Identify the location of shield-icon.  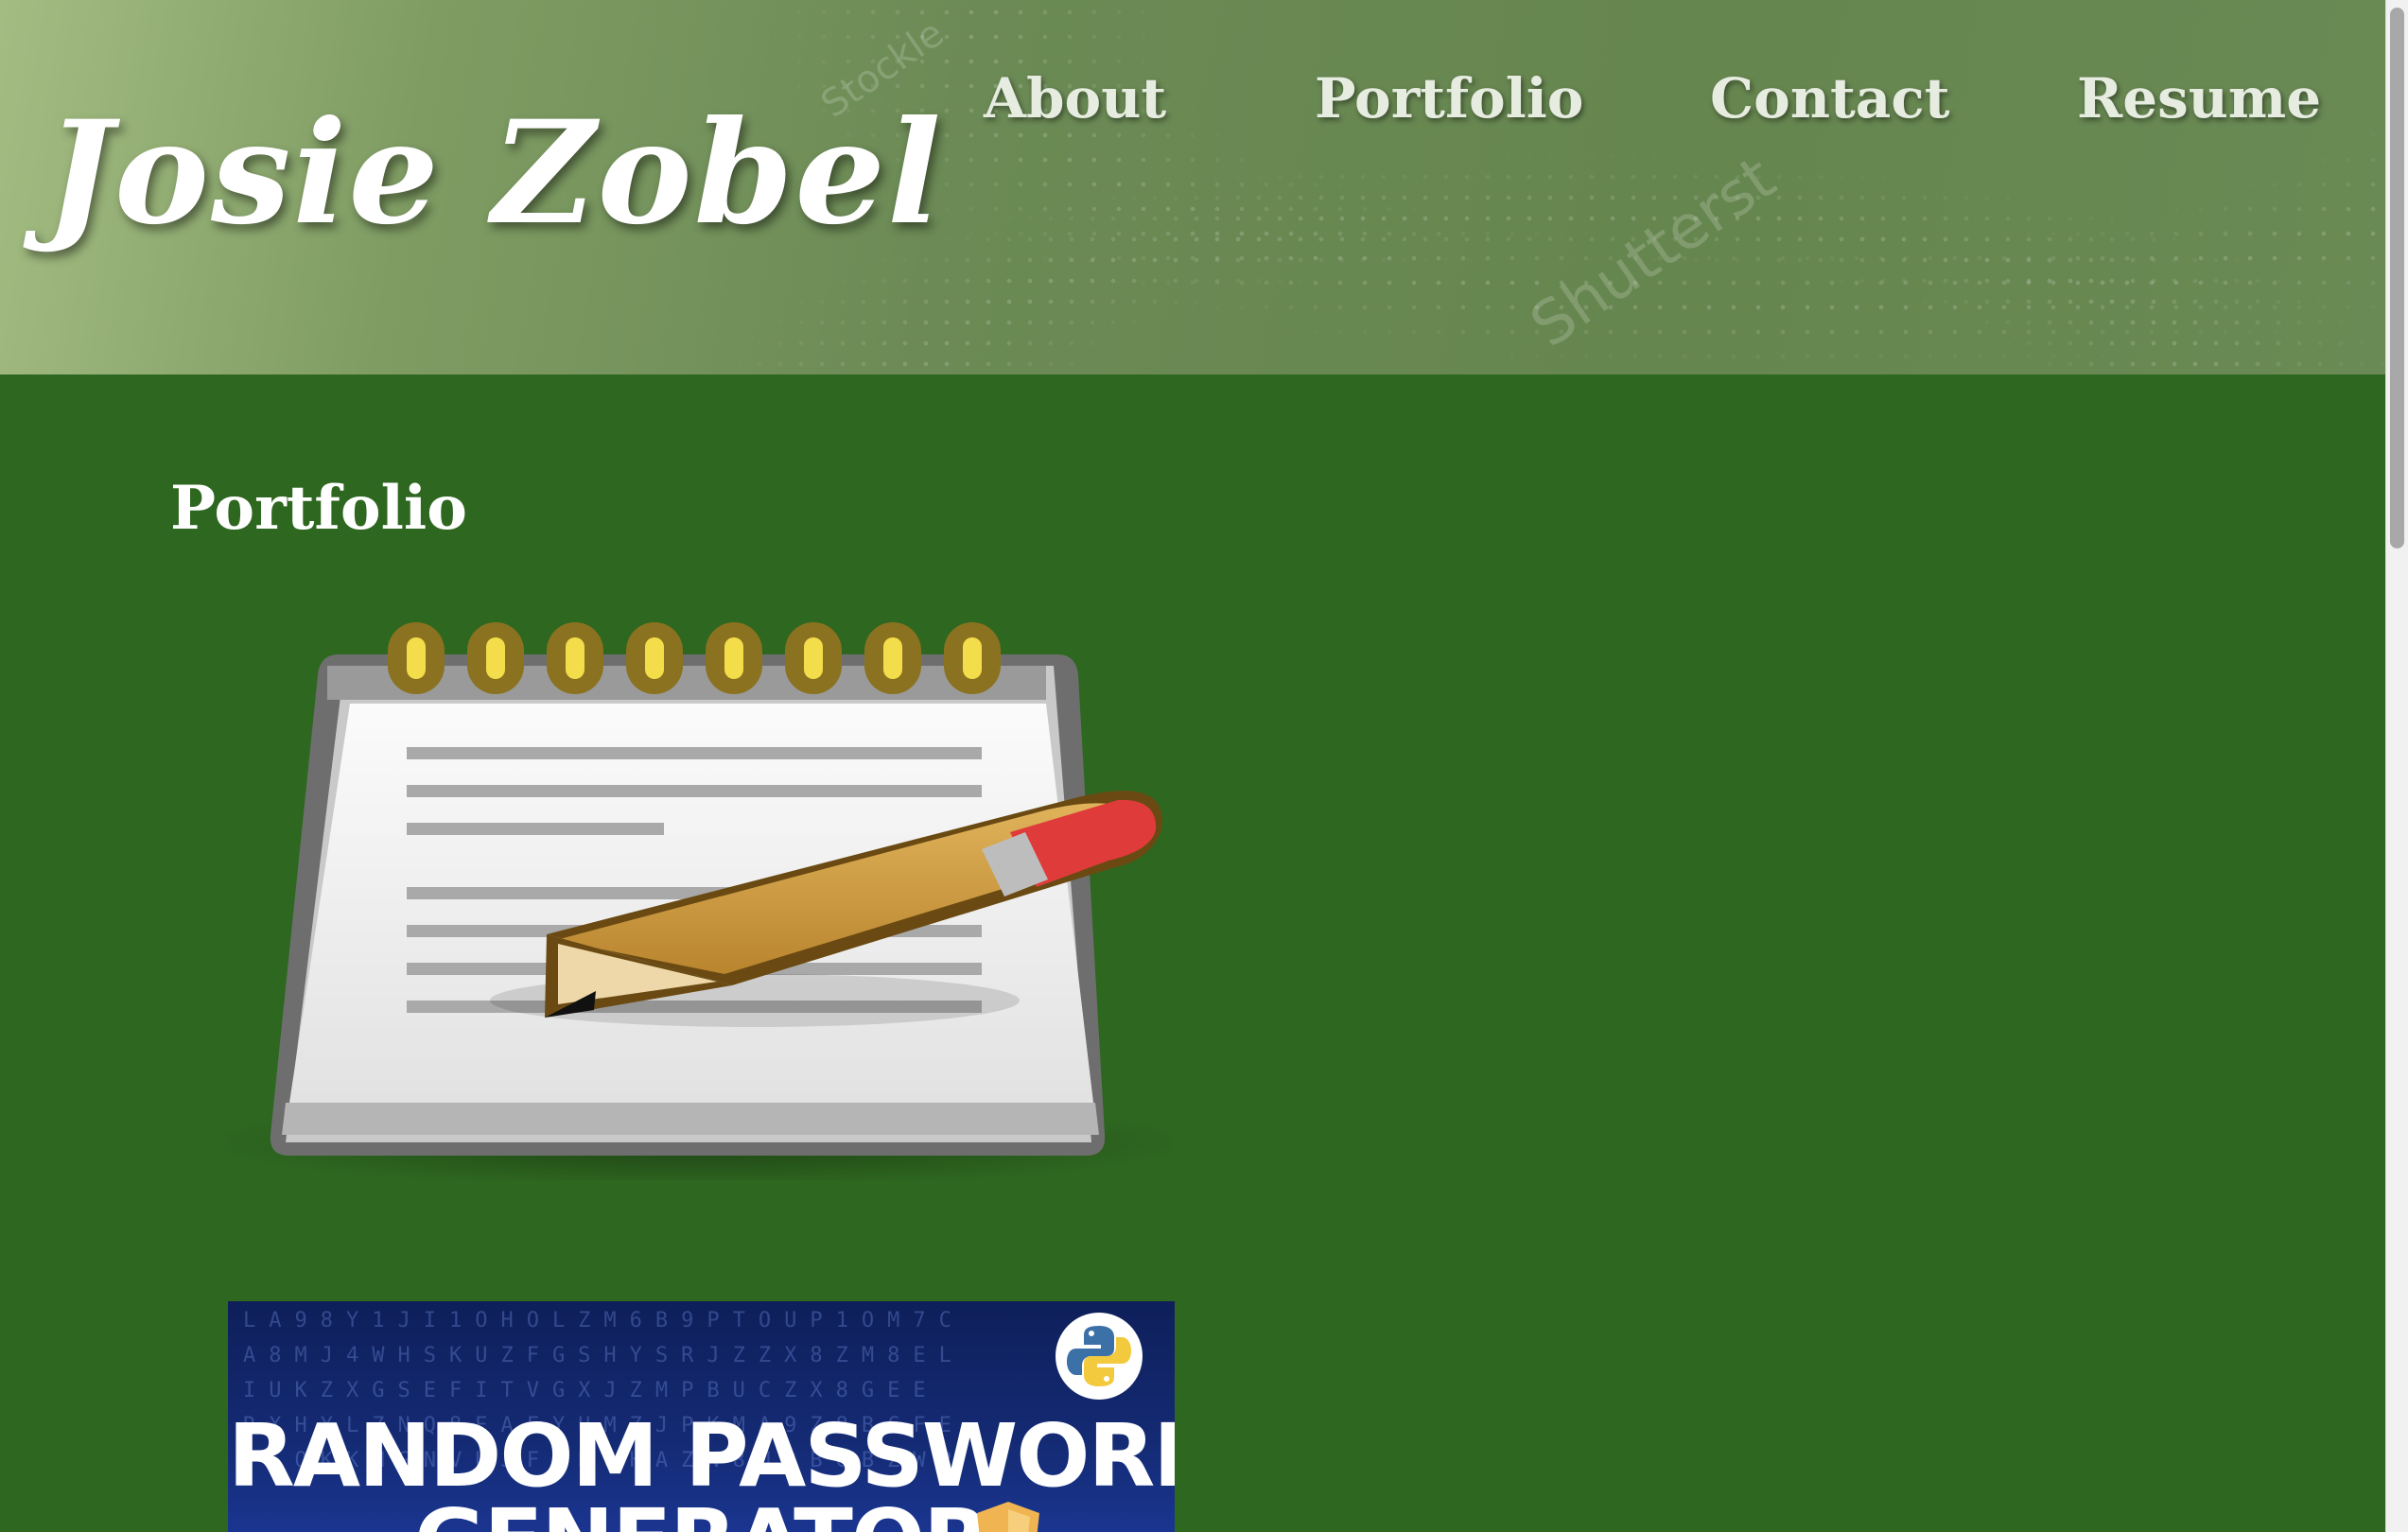
(1008, 1517).